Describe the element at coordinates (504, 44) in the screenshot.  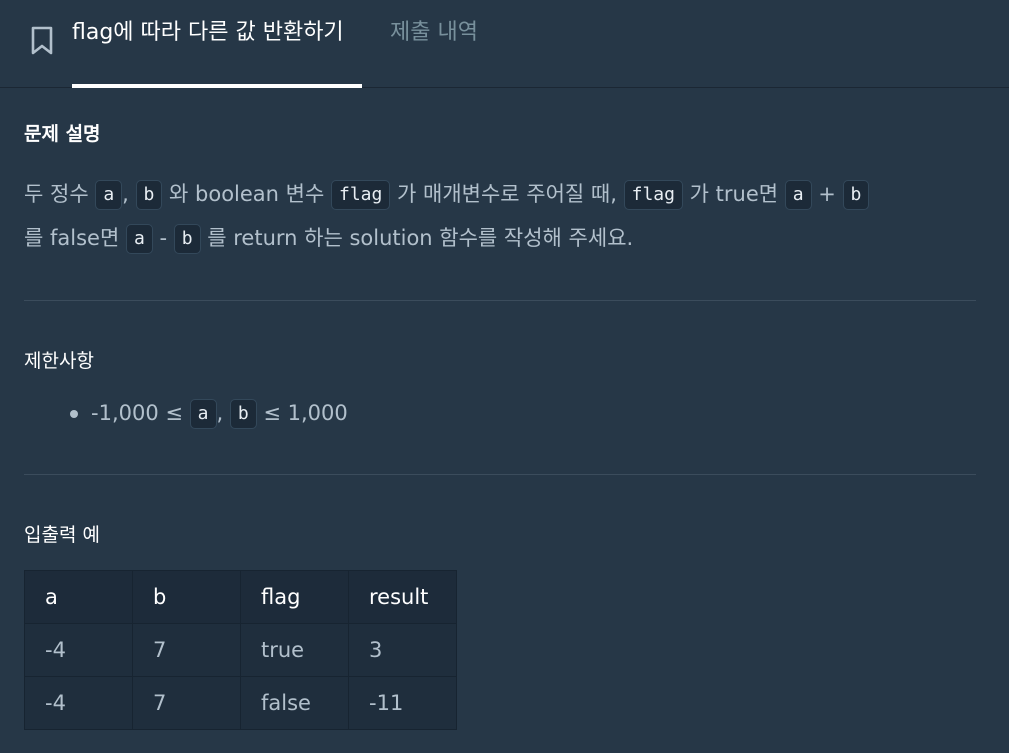
I see `top-bar: flag에 따라 다른 값 반환하기 제출 내역` at that location.